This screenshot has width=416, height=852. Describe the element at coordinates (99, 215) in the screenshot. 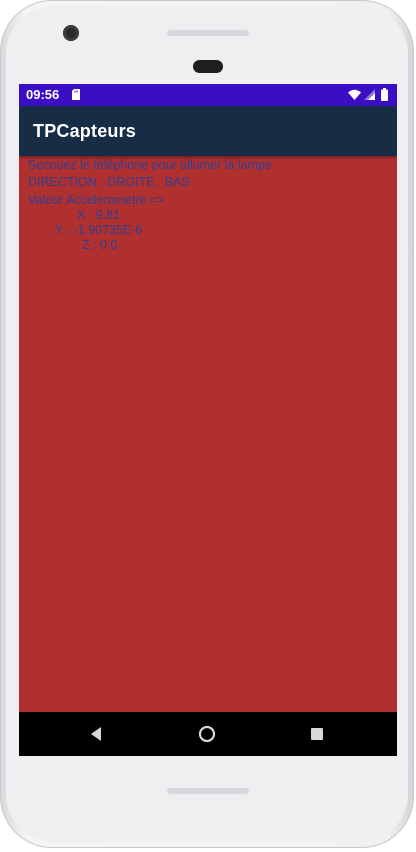

I see `x-value: X : 9.81` at that location.